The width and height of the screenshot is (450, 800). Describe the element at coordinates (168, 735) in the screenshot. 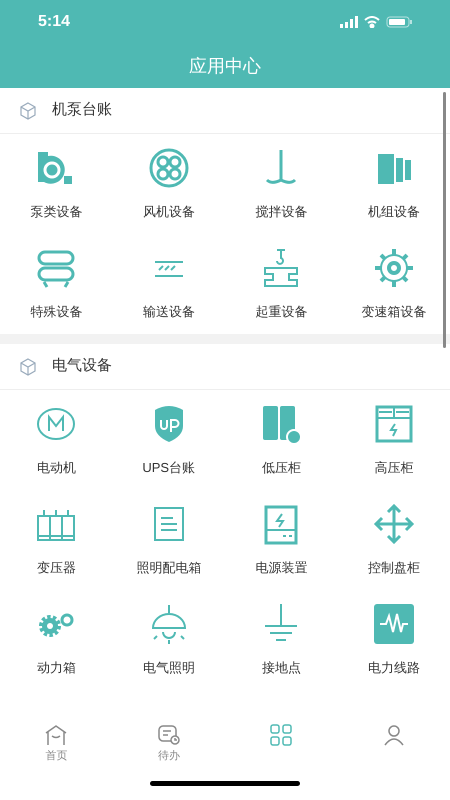

I see `message-clock-icon` at that location.